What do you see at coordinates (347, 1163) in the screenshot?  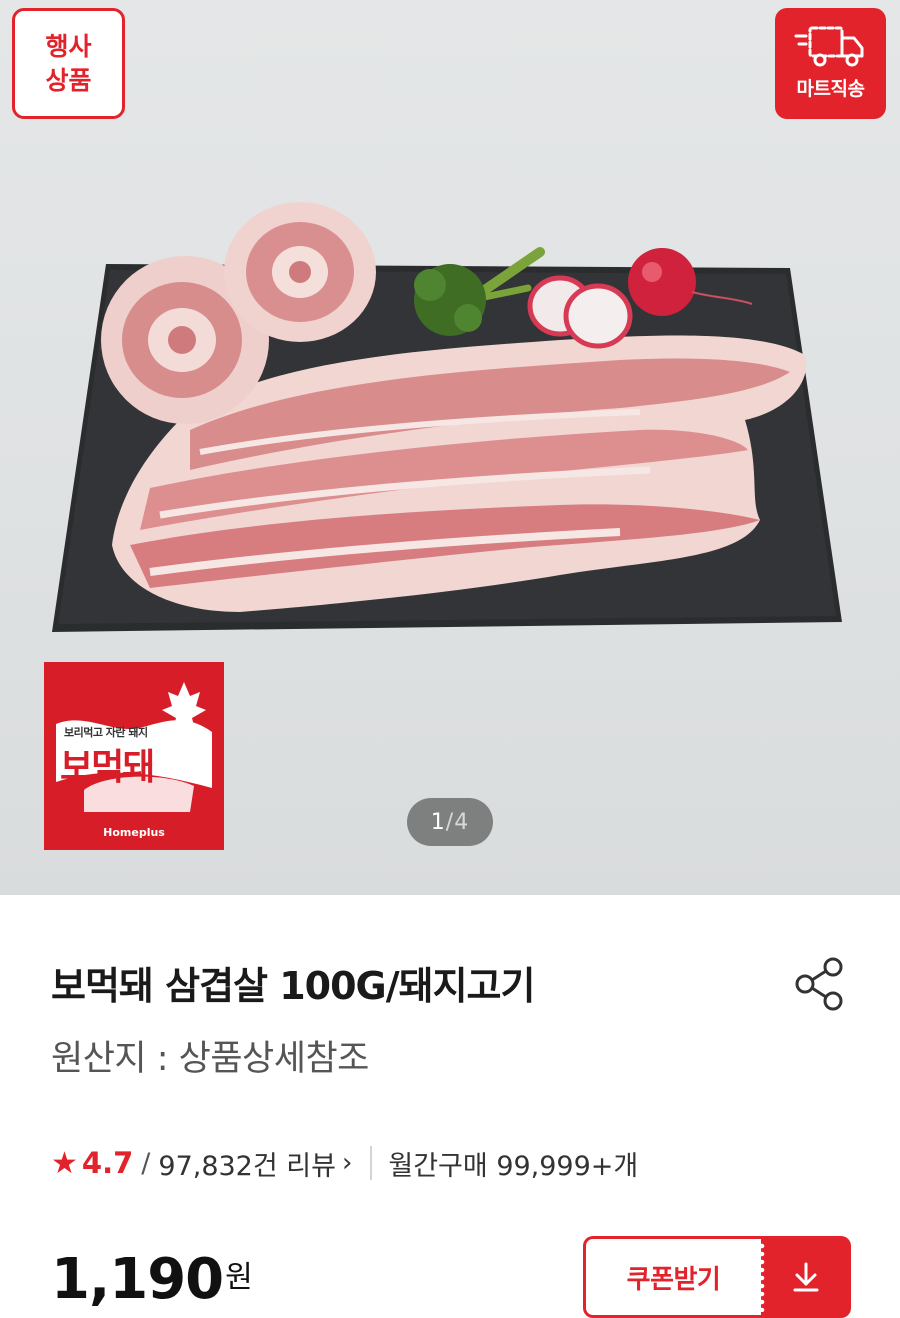 I see `chevron-right-icon: ›` at bounding box center [347, 1163].